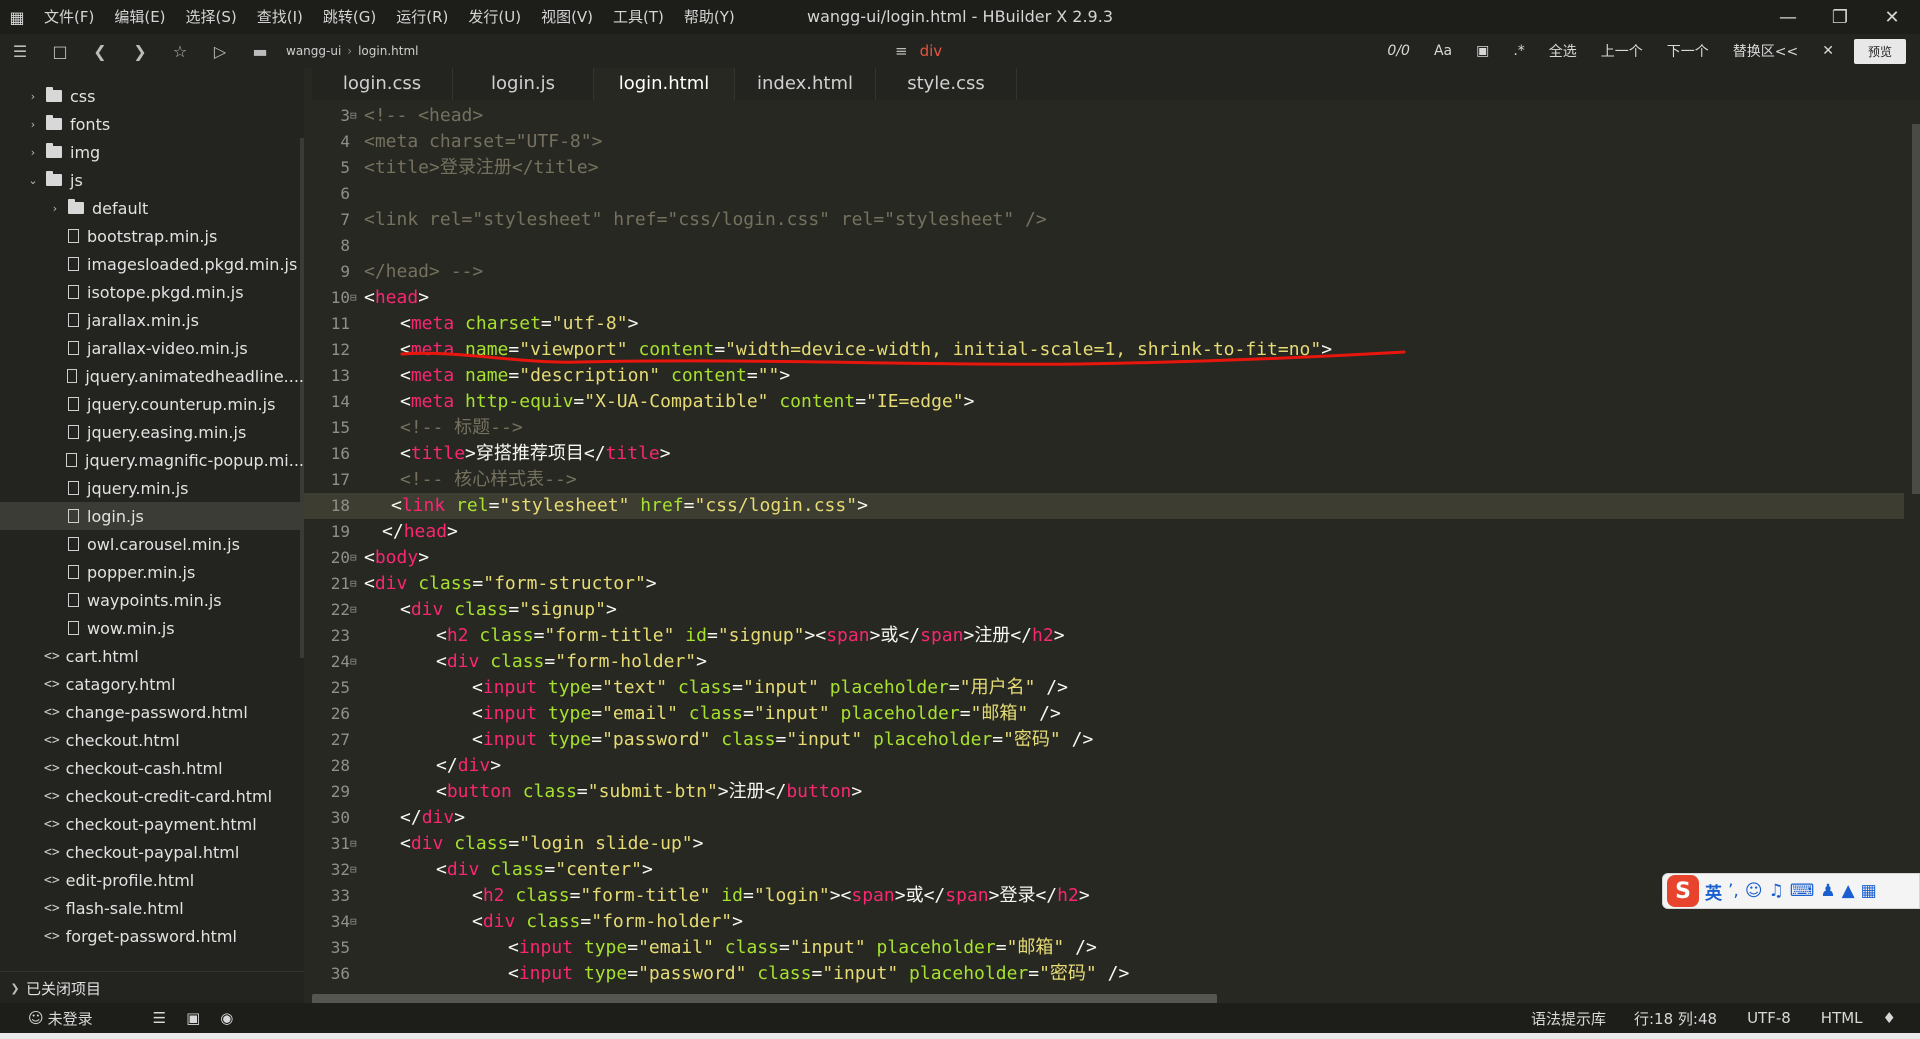 This screenshot has width=1920, height=1039. I want to click on code-line: 15 <!-- 标题-->, so click(1104, 428).